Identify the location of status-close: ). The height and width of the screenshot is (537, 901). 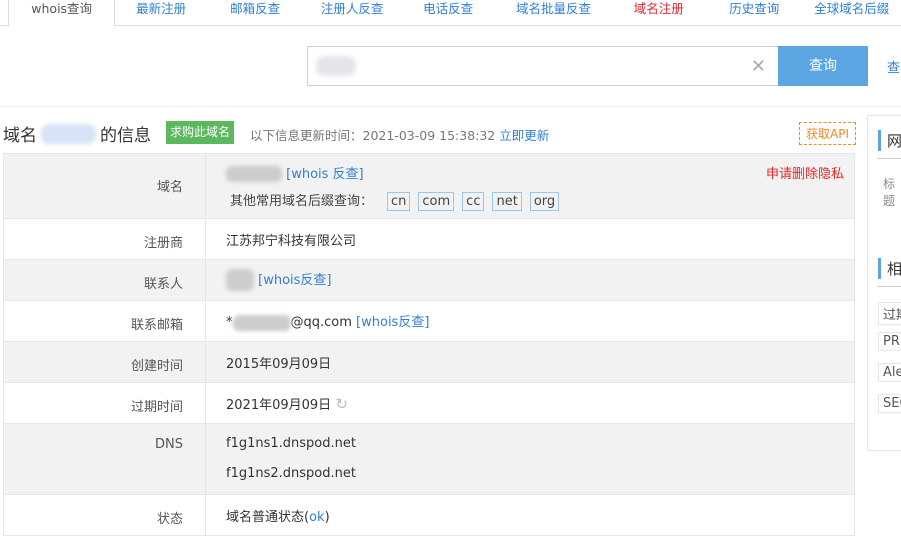
(327, 517).